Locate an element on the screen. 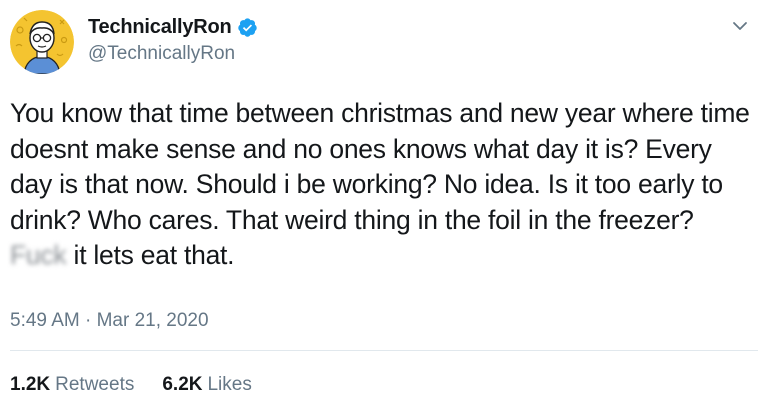 This screenshot has width=768, height=402. likes-stat: 6.2K Likes is located at coordinates (207, 385).